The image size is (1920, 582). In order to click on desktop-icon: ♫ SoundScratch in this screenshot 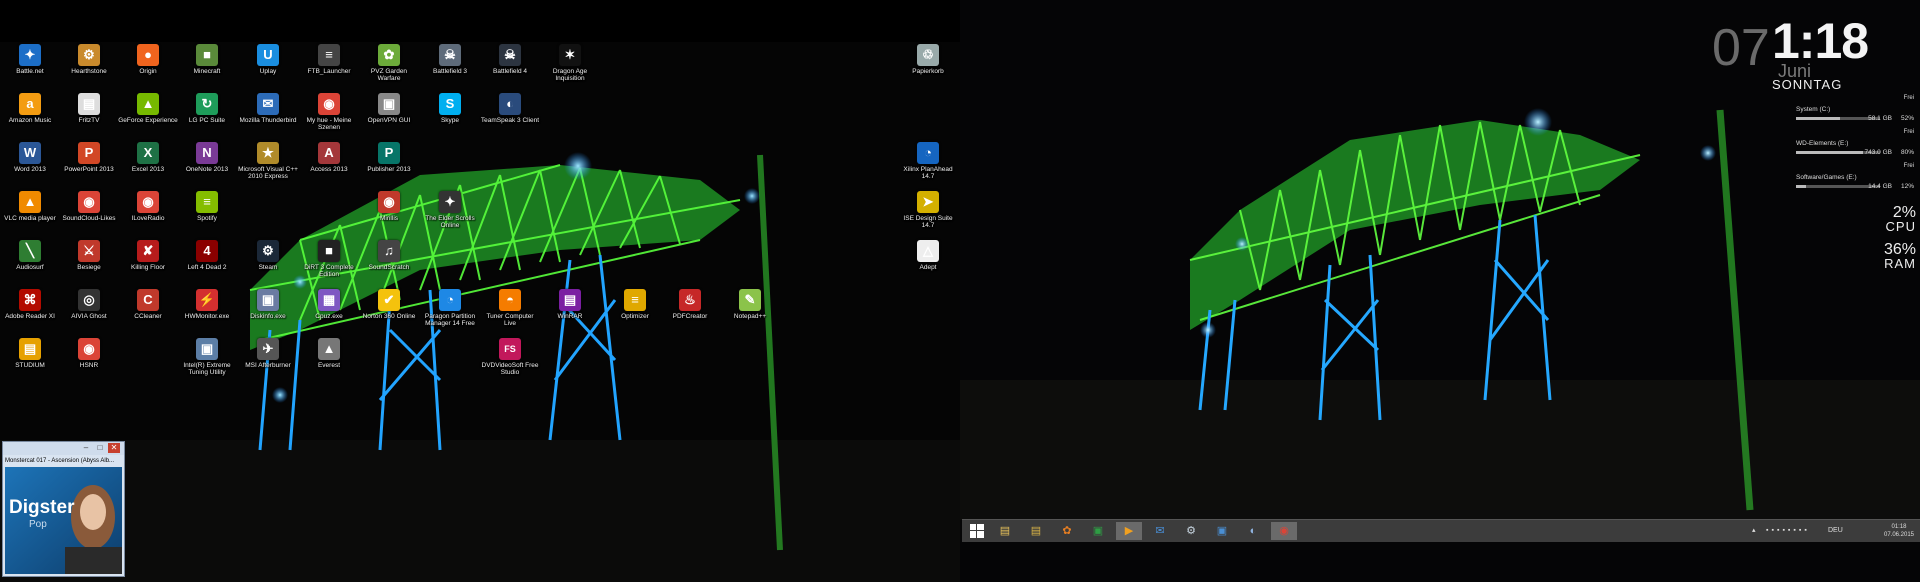, I will do `click(389, 264)`.